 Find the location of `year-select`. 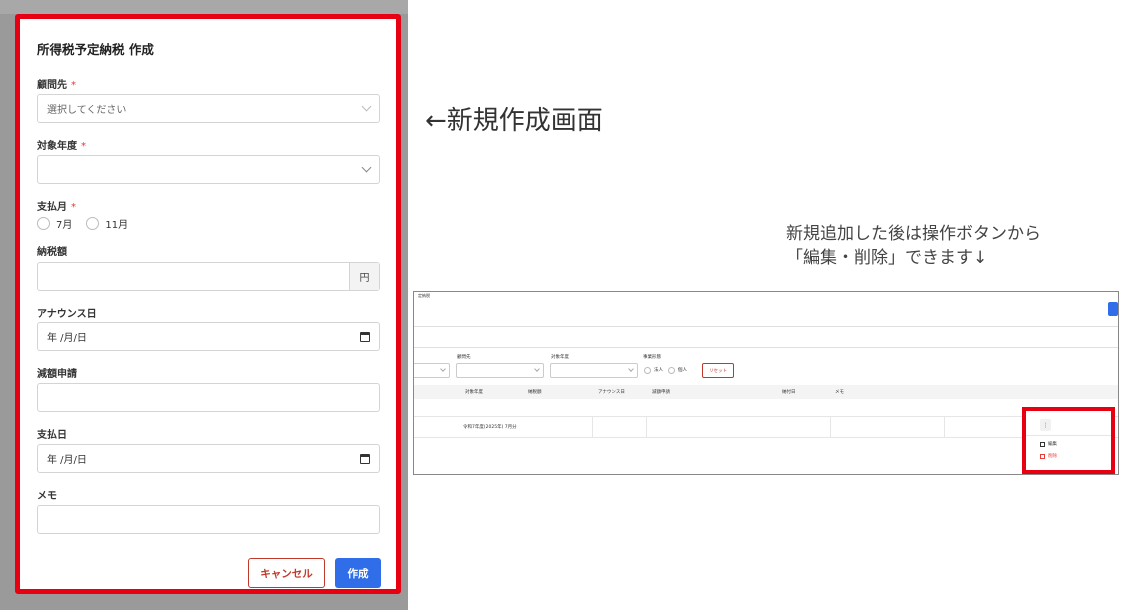

year-select is located at coordinates (208, 169).